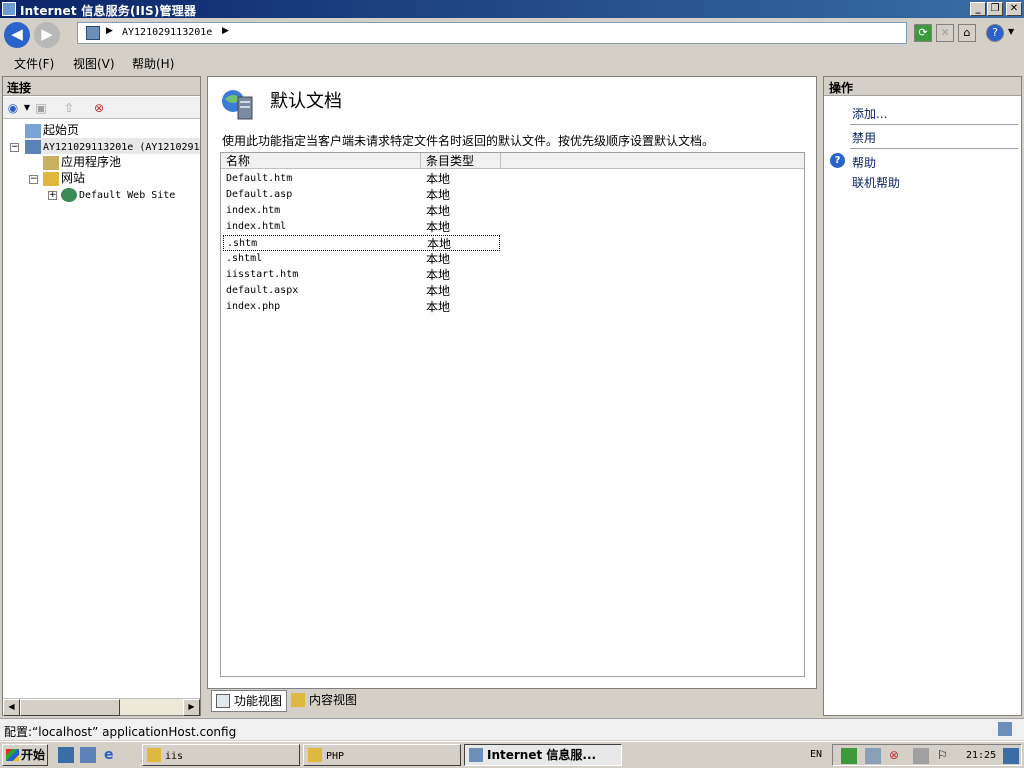  What do you see at coordinates (995, 9) in the screenshot?
I see `restore-button: ❐` at bounding box center [995, 9].